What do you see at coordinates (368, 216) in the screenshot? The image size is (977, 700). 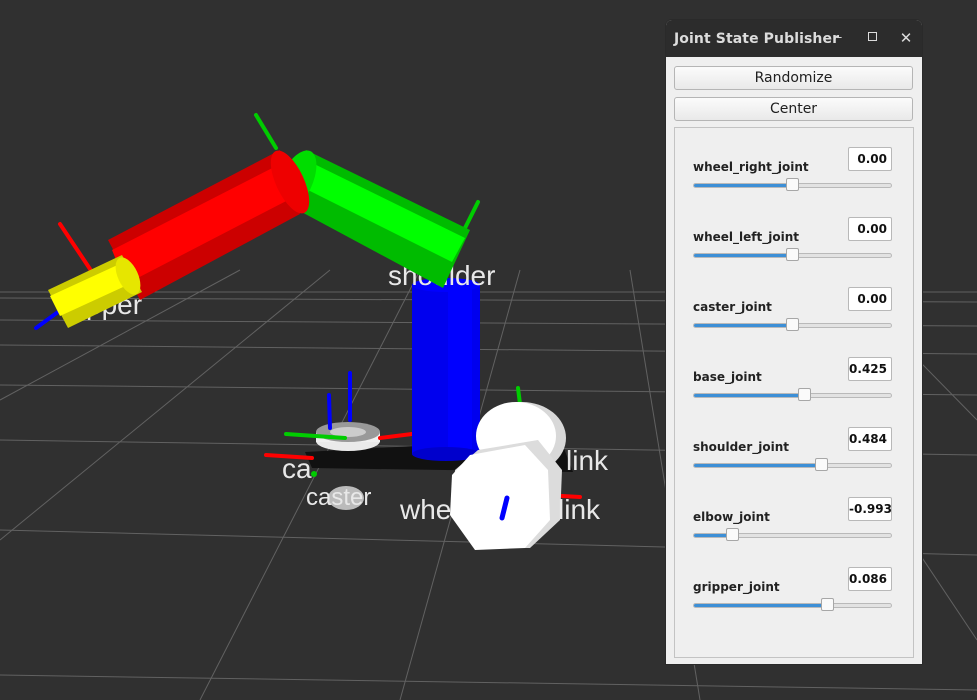 I see `shoulder-link` at bounding box center [368, 216].